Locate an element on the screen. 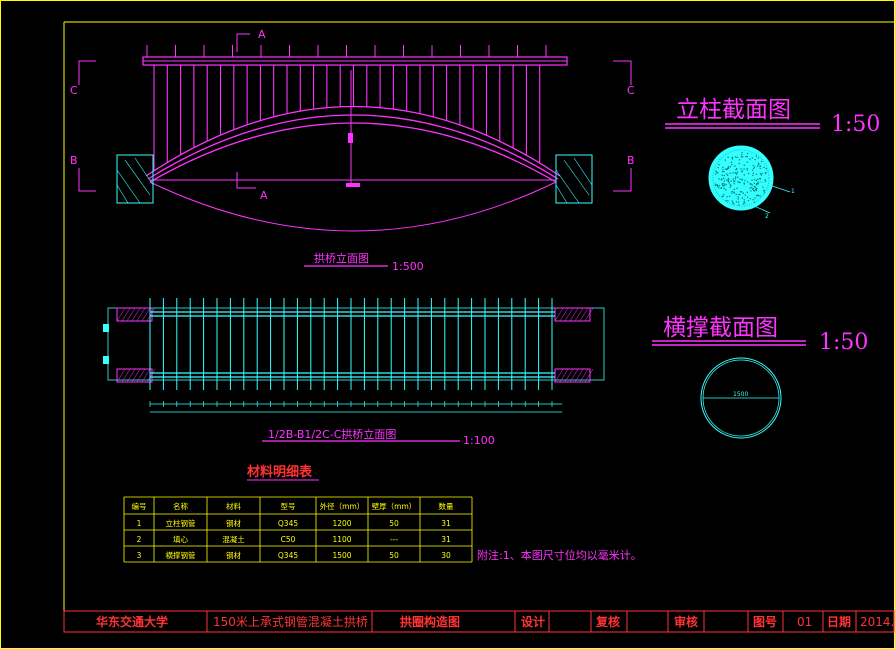  pier-hatch is located at coordinates (355, 345).